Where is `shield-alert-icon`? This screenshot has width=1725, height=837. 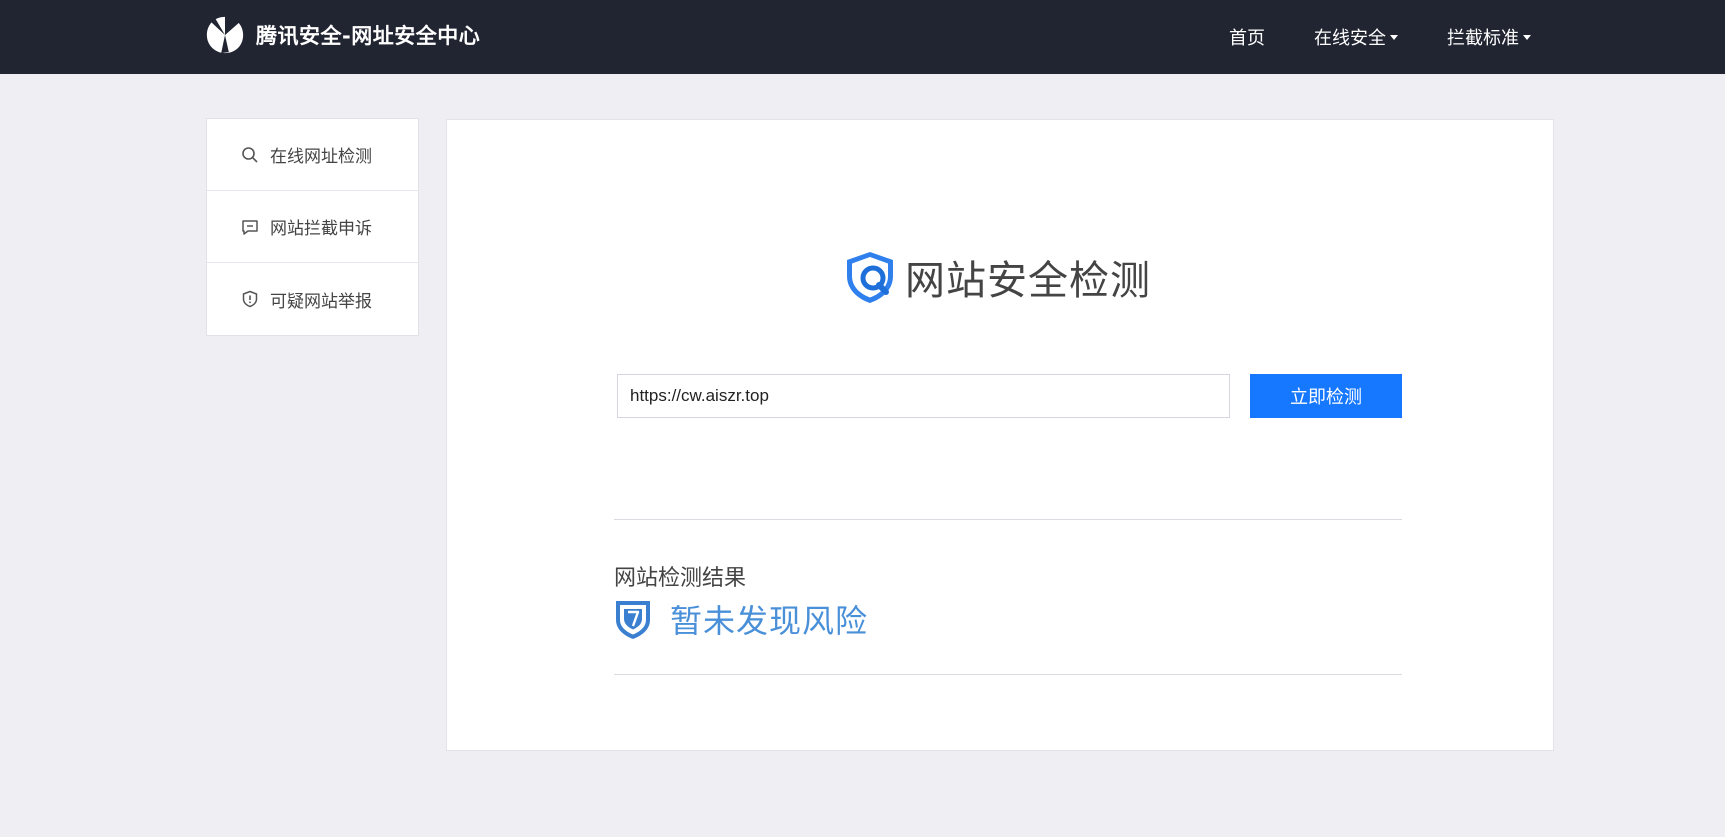 shield-alert-icon is located at coordinates (250, 299).